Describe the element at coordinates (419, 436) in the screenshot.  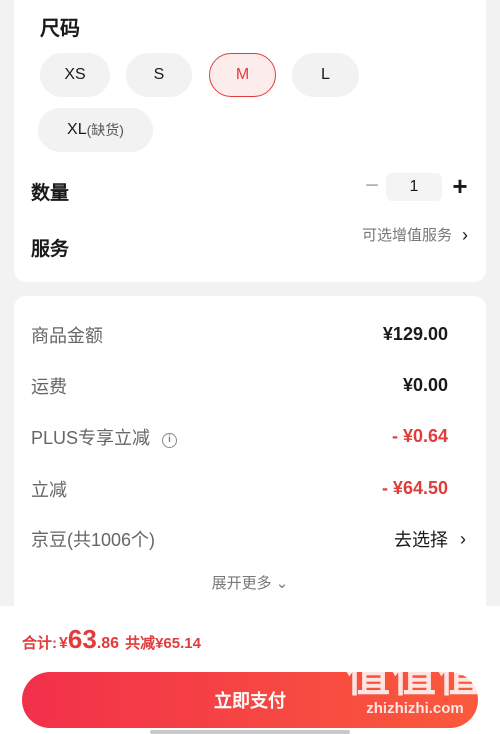
I see `plus-discount-value: - ¥0.64` at that location.